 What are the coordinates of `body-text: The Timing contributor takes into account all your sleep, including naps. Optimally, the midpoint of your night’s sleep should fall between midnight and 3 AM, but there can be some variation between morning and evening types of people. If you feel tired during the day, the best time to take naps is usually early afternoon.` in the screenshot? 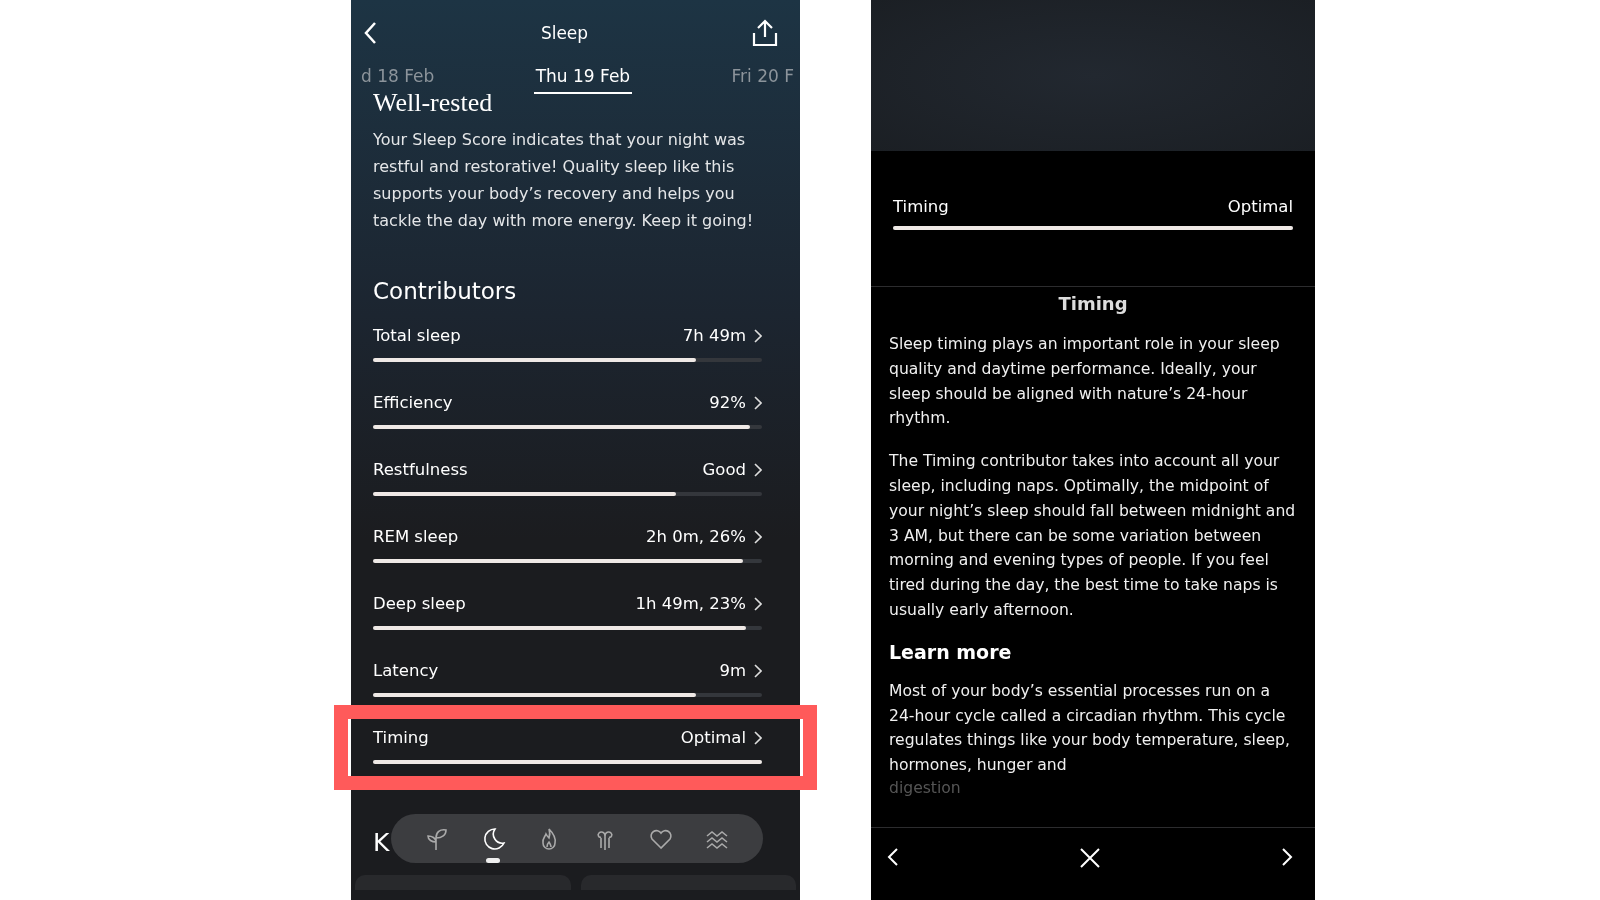 It's located at (1093, 536).